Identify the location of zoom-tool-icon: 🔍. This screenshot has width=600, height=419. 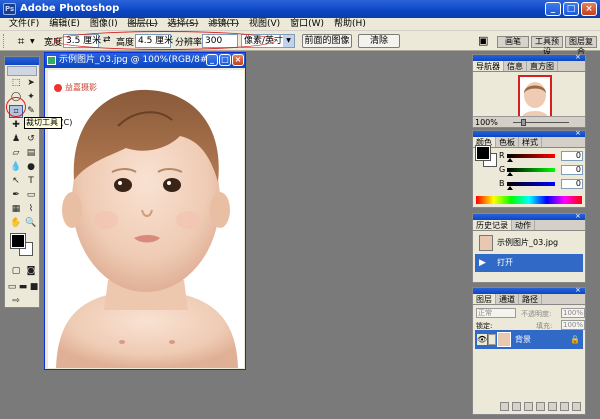
(31, 223).